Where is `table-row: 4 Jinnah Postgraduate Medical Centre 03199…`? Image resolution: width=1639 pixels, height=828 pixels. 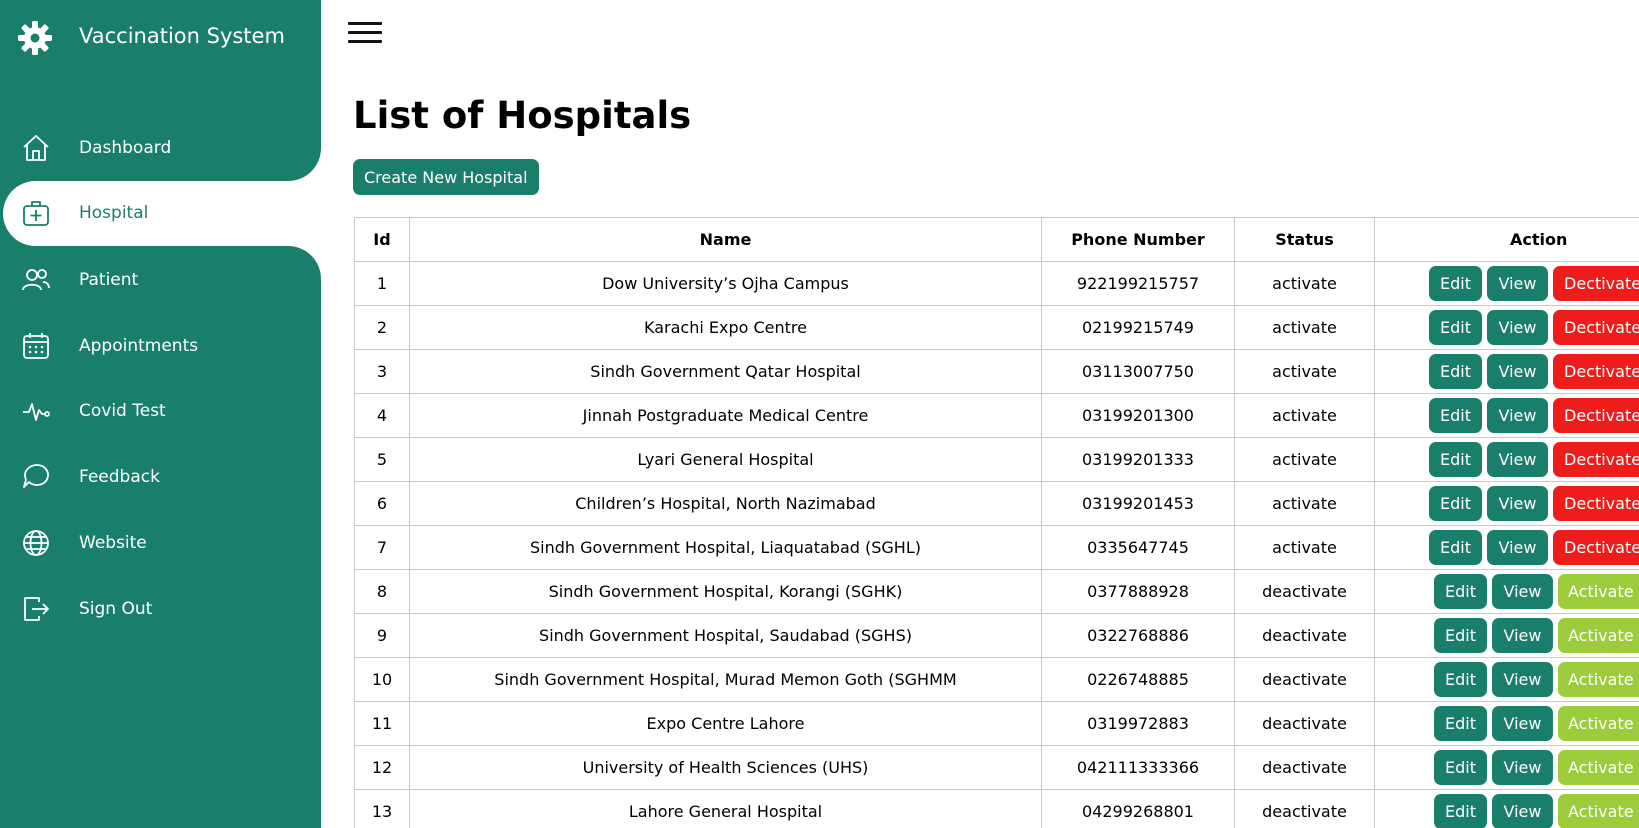 table-row: 4 Jinnah Postgraduate Medical Centre 03199… is located at coordinates (996, 415).